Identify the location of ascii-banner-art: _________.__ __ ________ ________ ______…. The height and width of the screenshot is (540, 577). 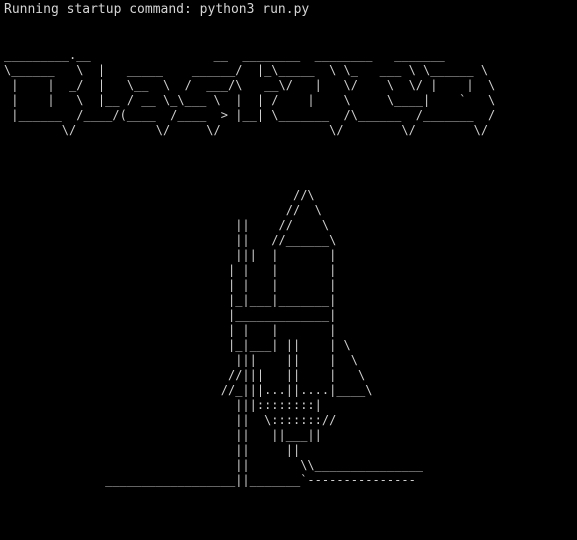
(250, 92).